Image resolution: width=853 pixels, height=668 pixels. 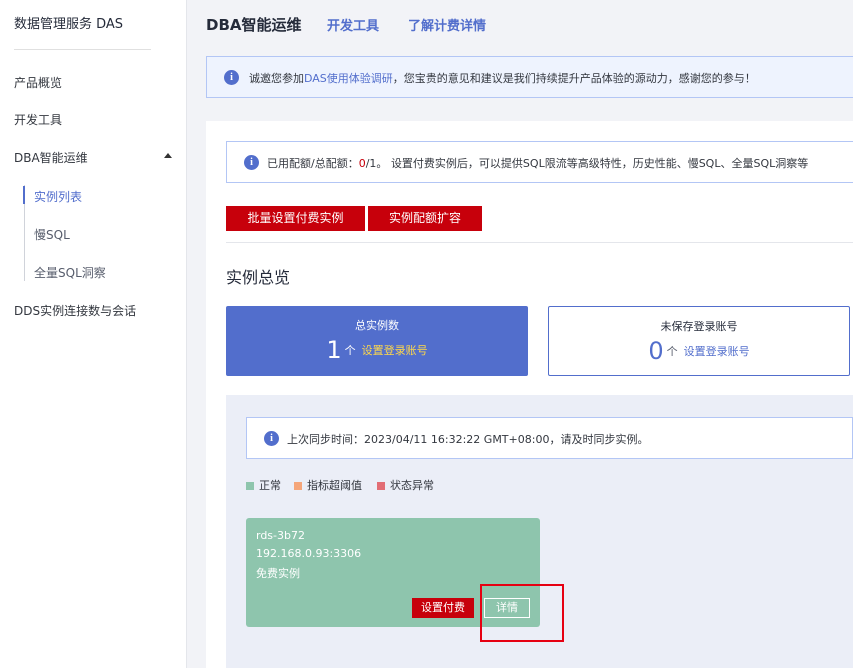 What do you see at coordinates (38, 82) in the screenshot?
I see `sidebar-item-overview: 产品概览` at bounding box center [38, 82].